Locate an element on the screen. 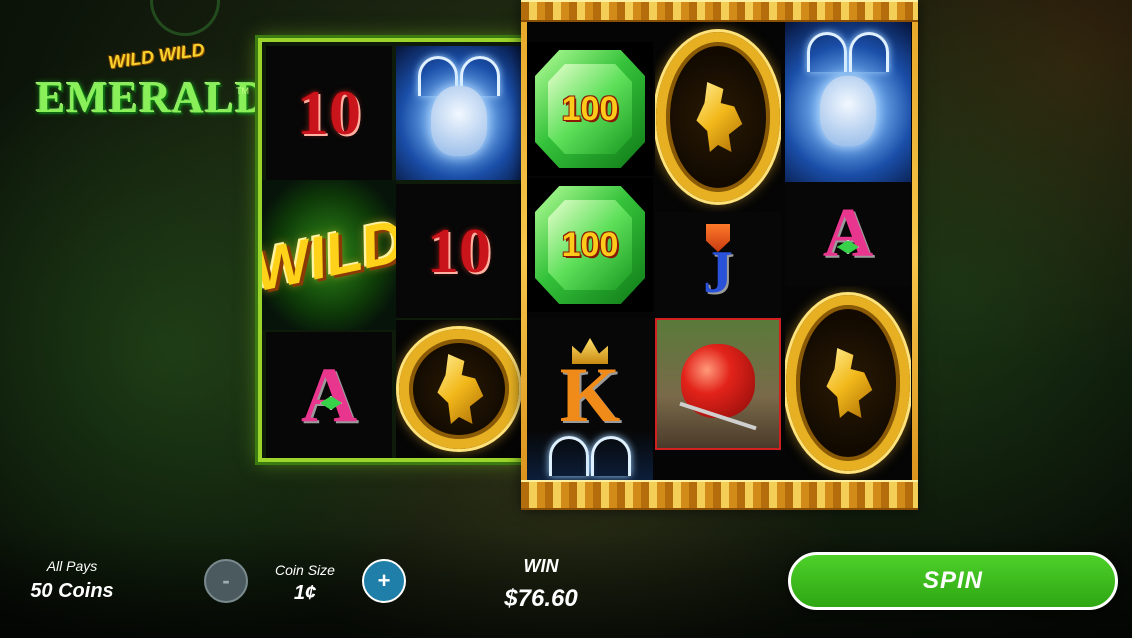  logo-tagline: WILD WILD is located at coordinates (156, 56).